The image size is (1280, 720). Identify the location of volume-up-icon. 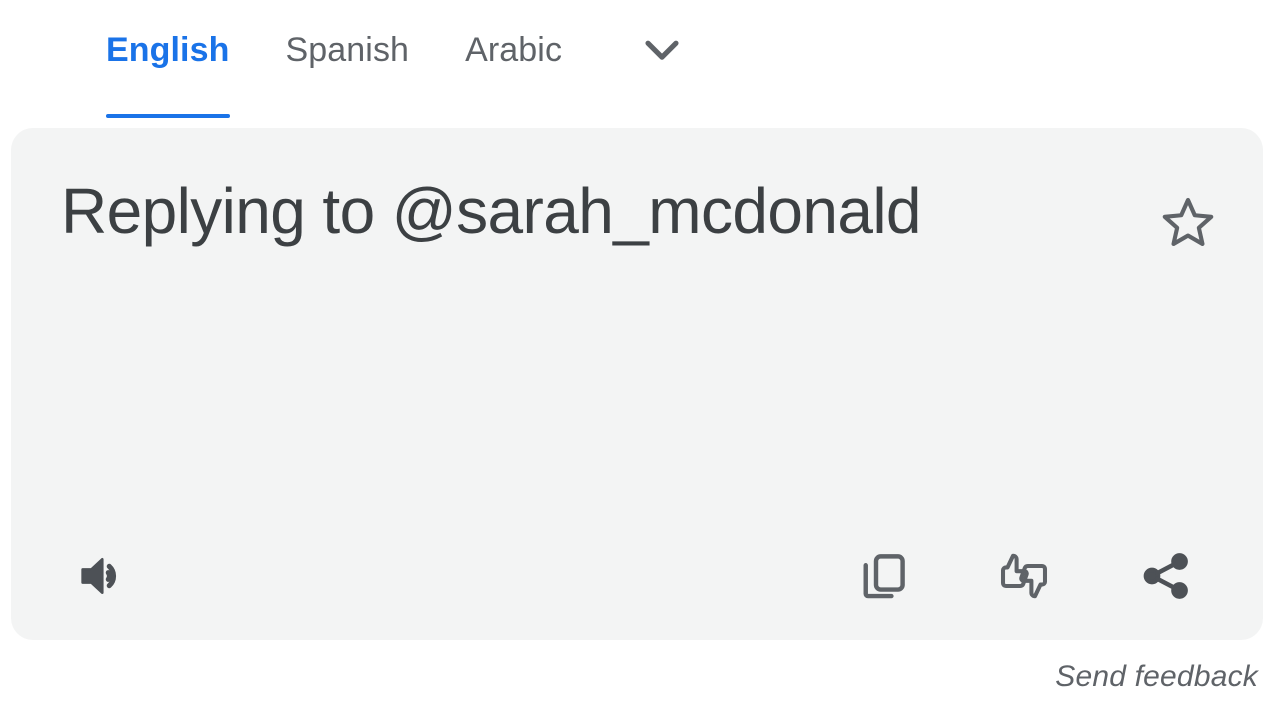
(102, 576).